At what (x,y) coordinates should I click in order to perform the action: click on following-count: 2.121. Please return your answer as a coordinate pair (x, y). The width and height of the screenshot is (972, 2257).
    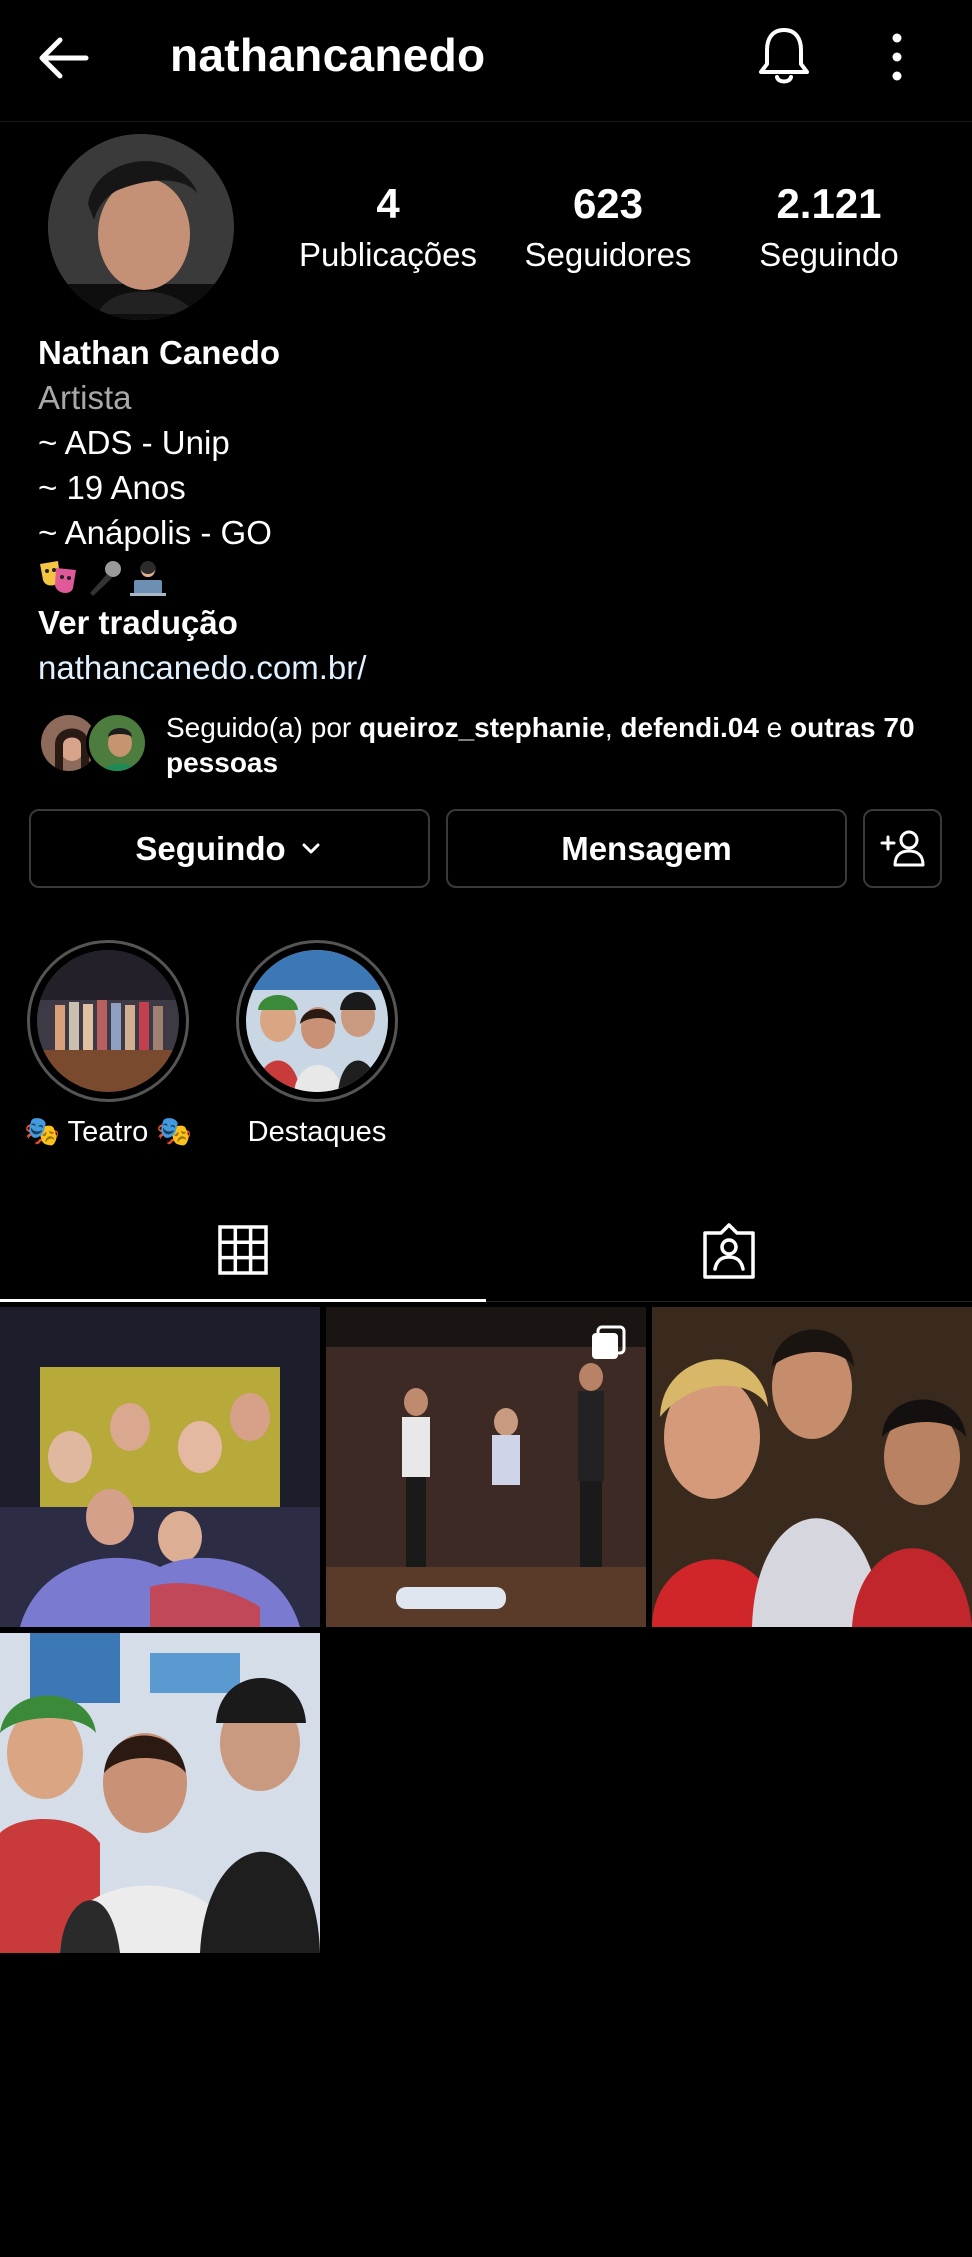
    Looking at the image, I should click on (829, 203).